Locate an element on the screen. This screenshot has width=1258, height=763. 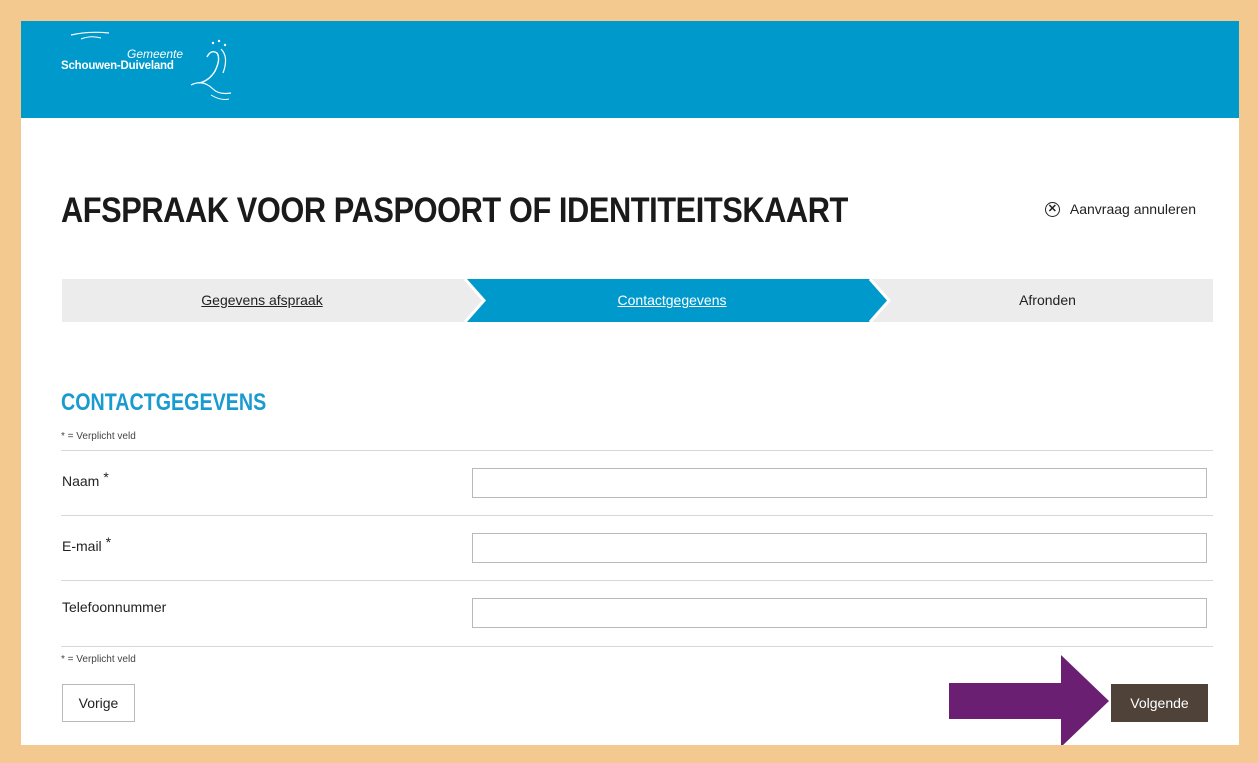
previous-button: Vorige is located at coordinates (98, 703).